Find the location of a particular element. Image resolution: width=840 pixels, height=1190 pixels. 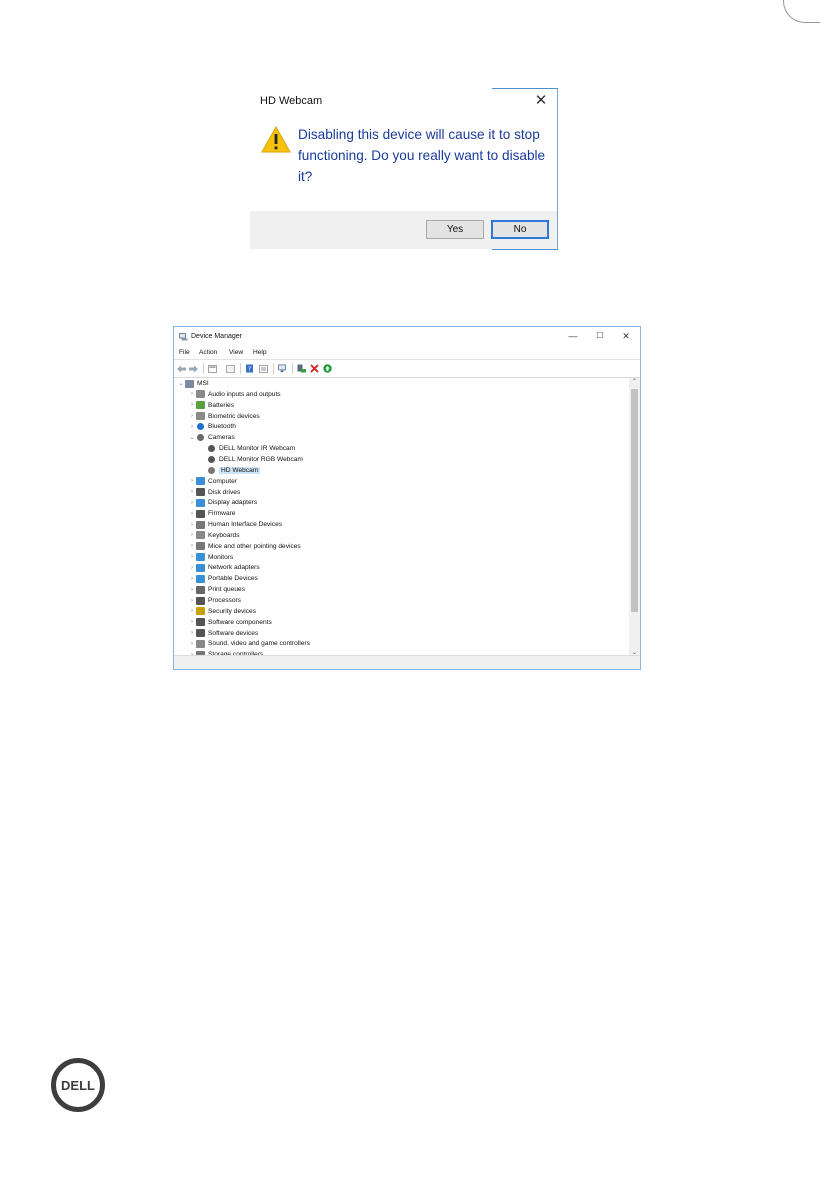

maximize-button: ☐ is located at coordinates (600, 335).